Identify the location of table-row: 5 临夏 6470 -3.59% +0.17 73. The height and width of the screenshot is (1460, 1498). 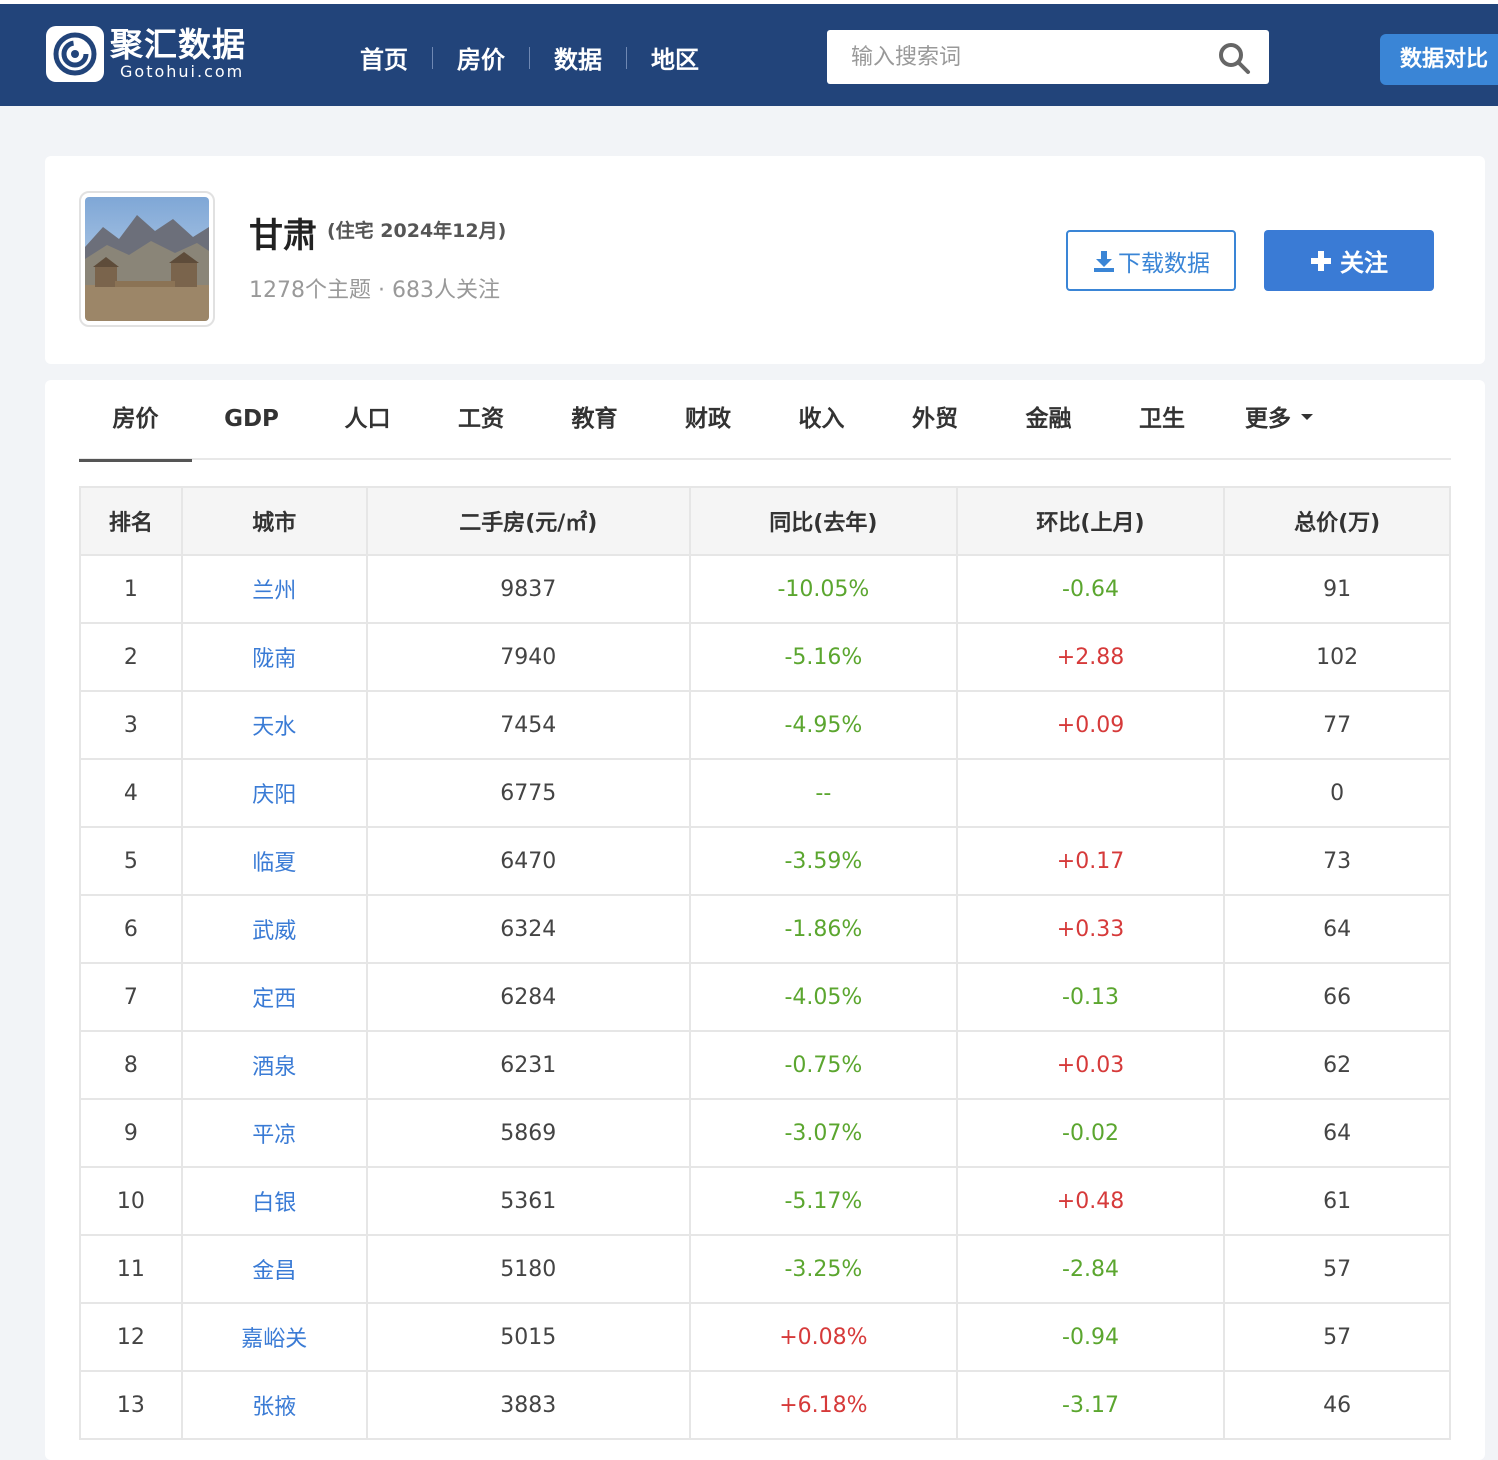
(765, 861).